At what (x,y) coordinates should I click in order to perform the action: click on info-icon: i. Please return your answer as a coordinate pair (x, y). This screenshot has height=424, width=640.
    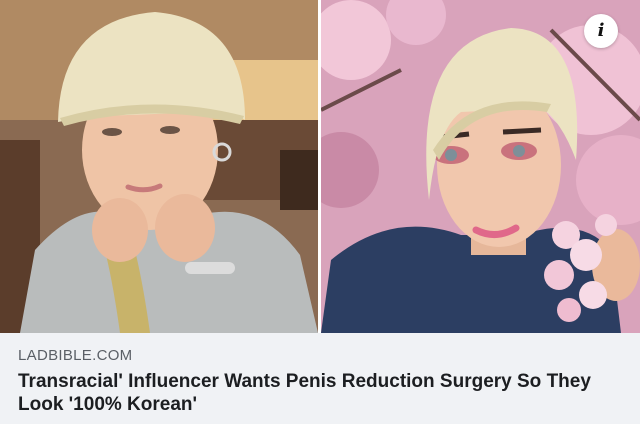
    Looking at the image, I should click on (601, 30).